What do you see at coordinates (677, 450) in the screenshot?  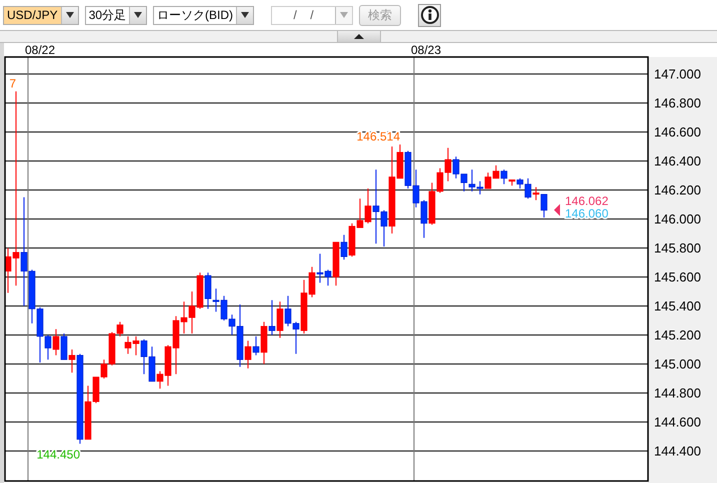 I see `axis-label: 144.400` at bounding box center [677, 450].